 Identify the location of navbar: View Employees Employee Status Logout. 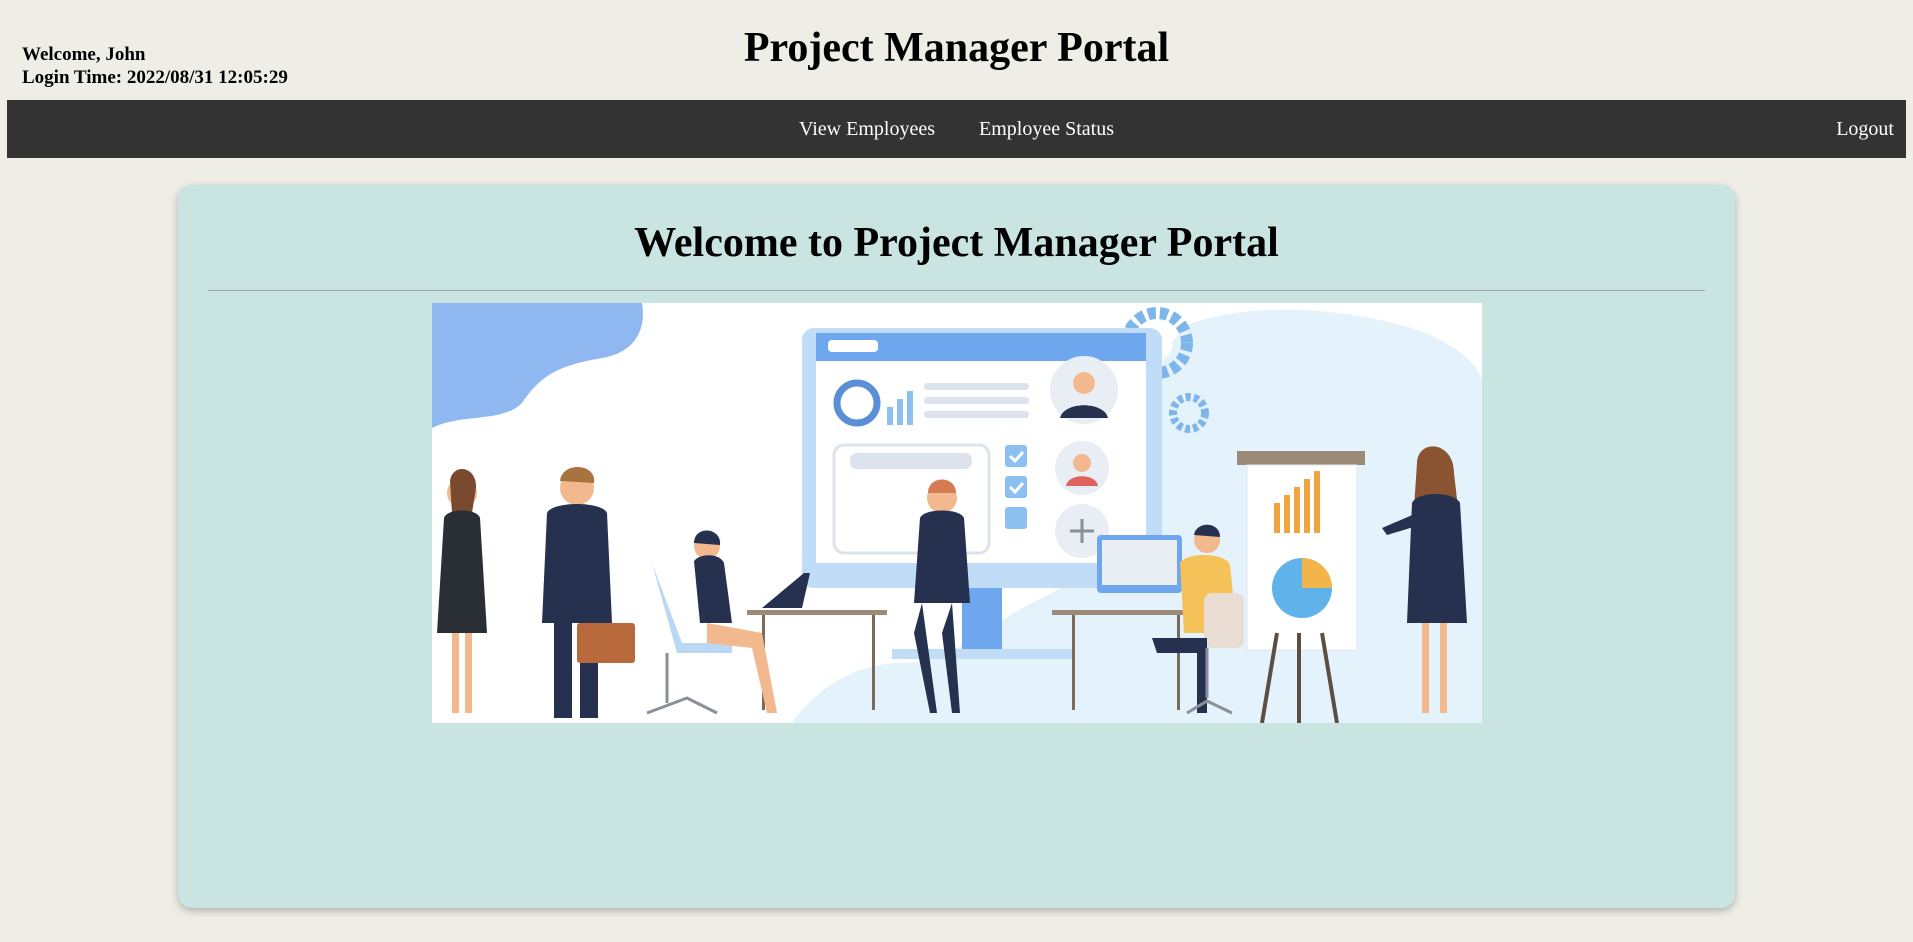
(956, 129).